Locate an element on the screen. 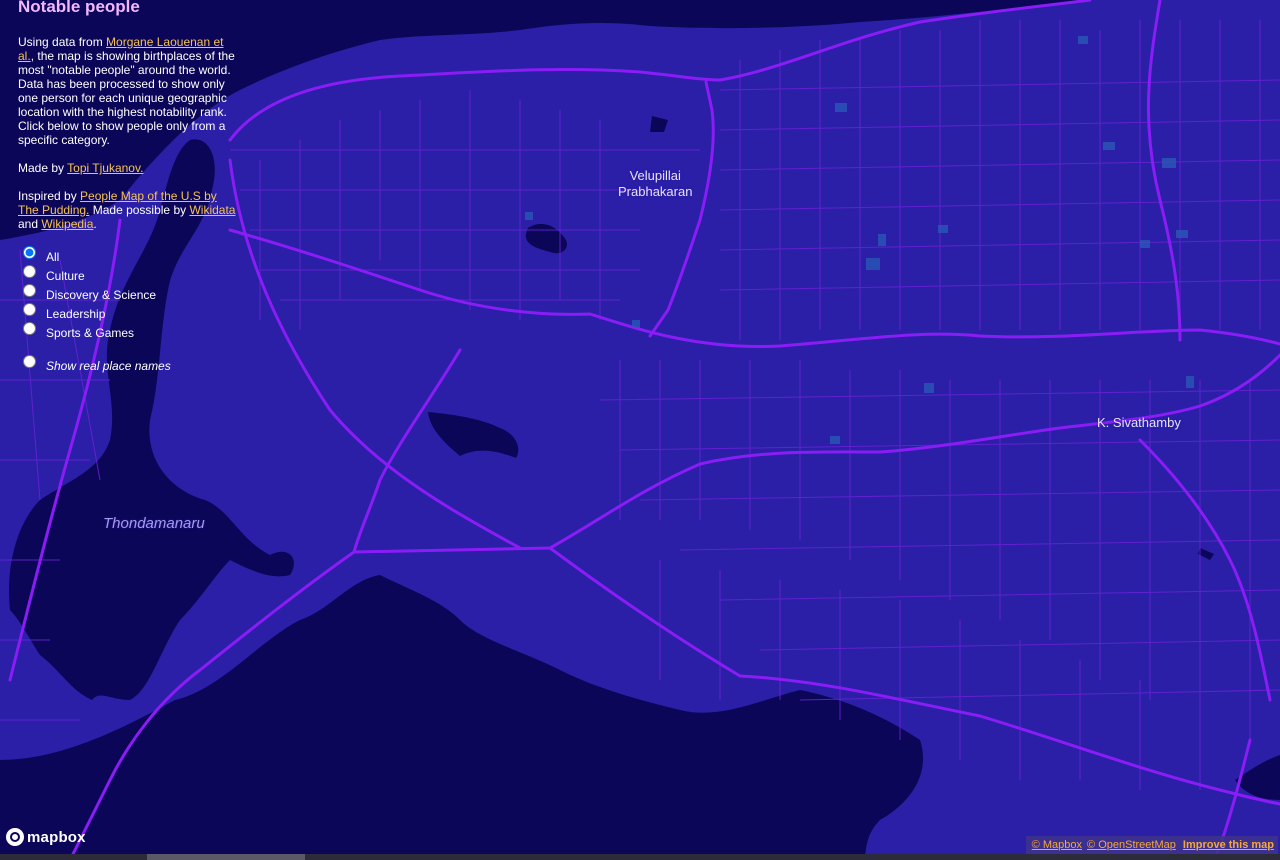  category-option-discovery: Discovery & Science is located at coordinates (129, 292).